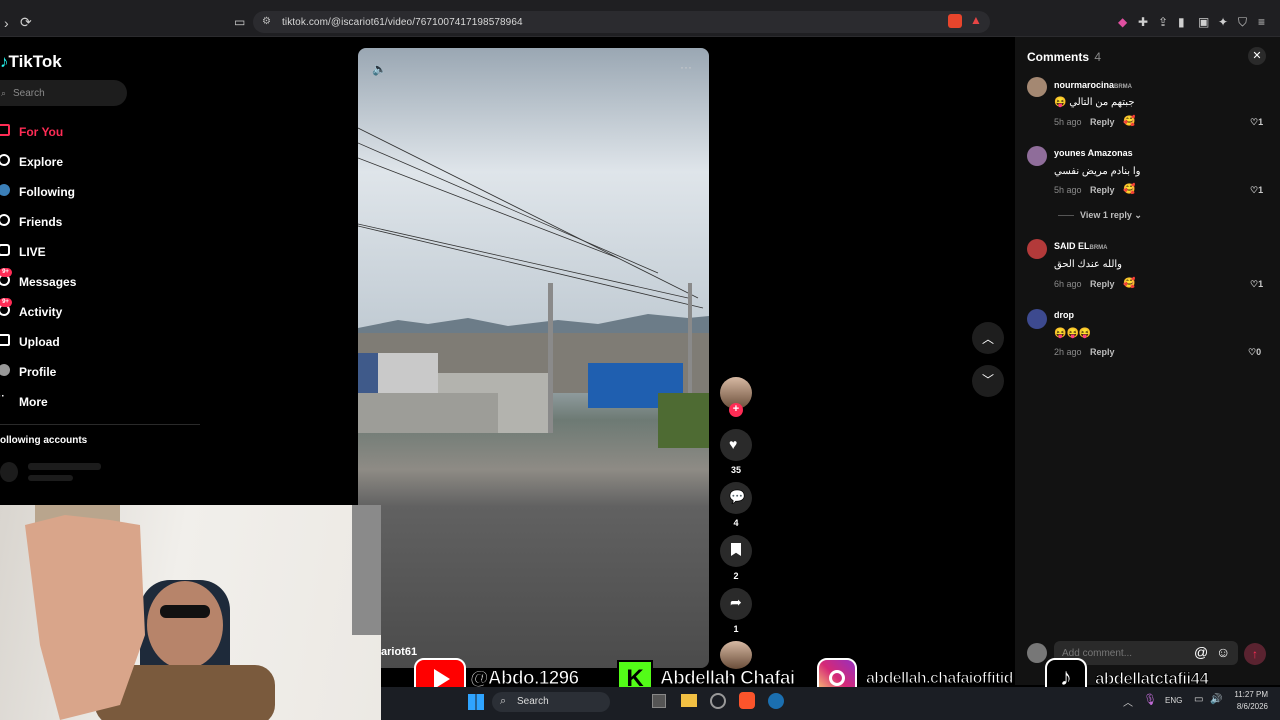 This screenshot has width=1280, height=720. Describe the element at coordinates (190, 612) in the screenshot. I see `webcam-overlay` at that location.